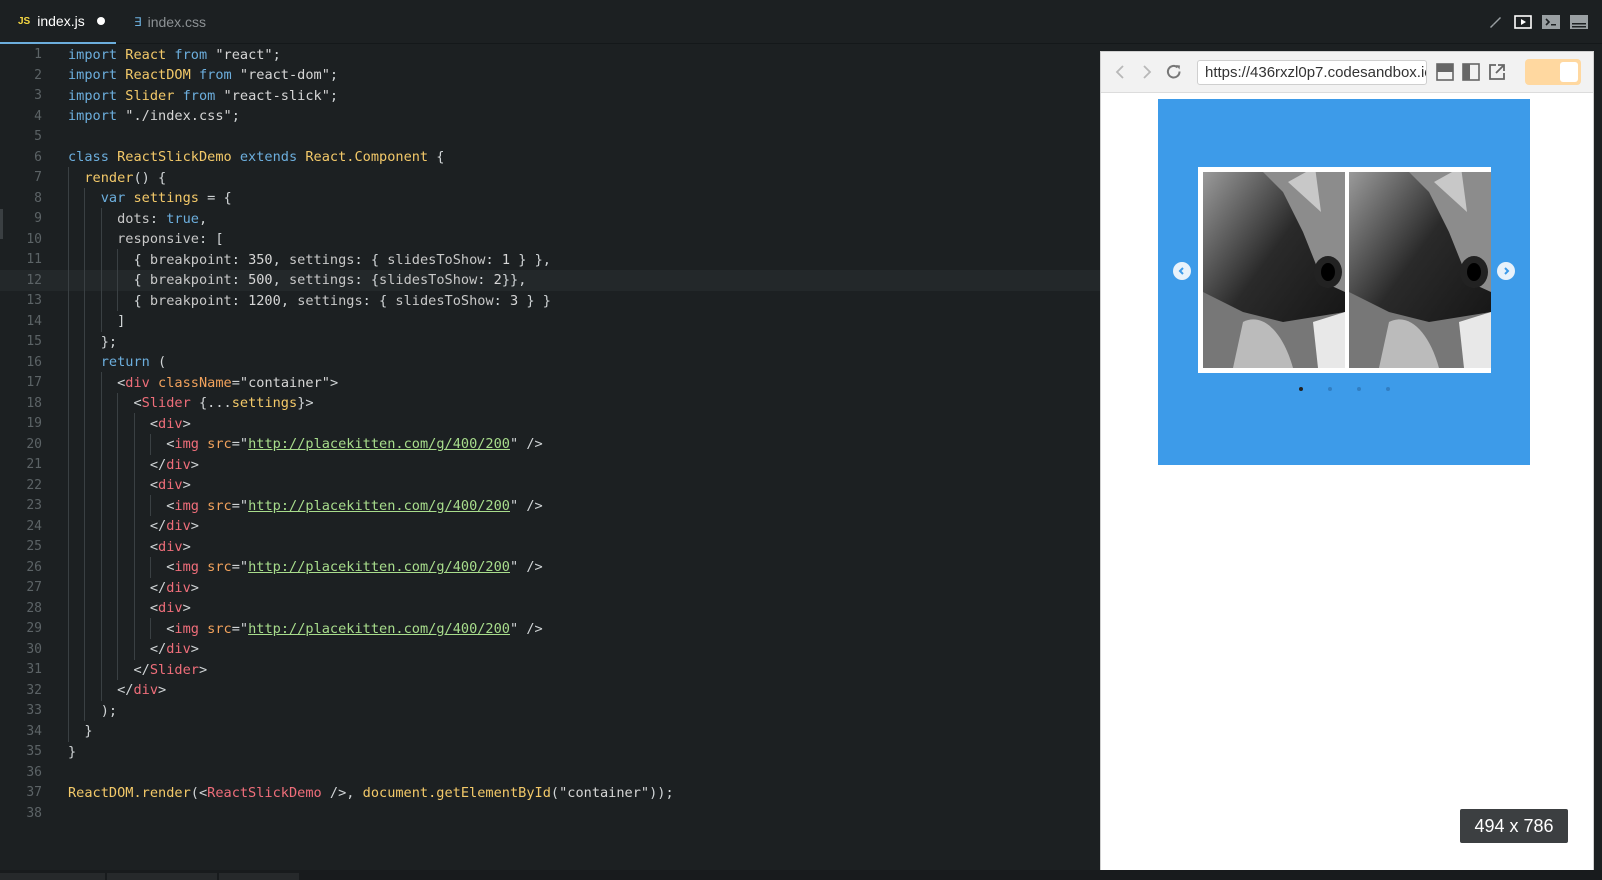  I want to click on tab-index-js: JS index.js, so click(58, 22).